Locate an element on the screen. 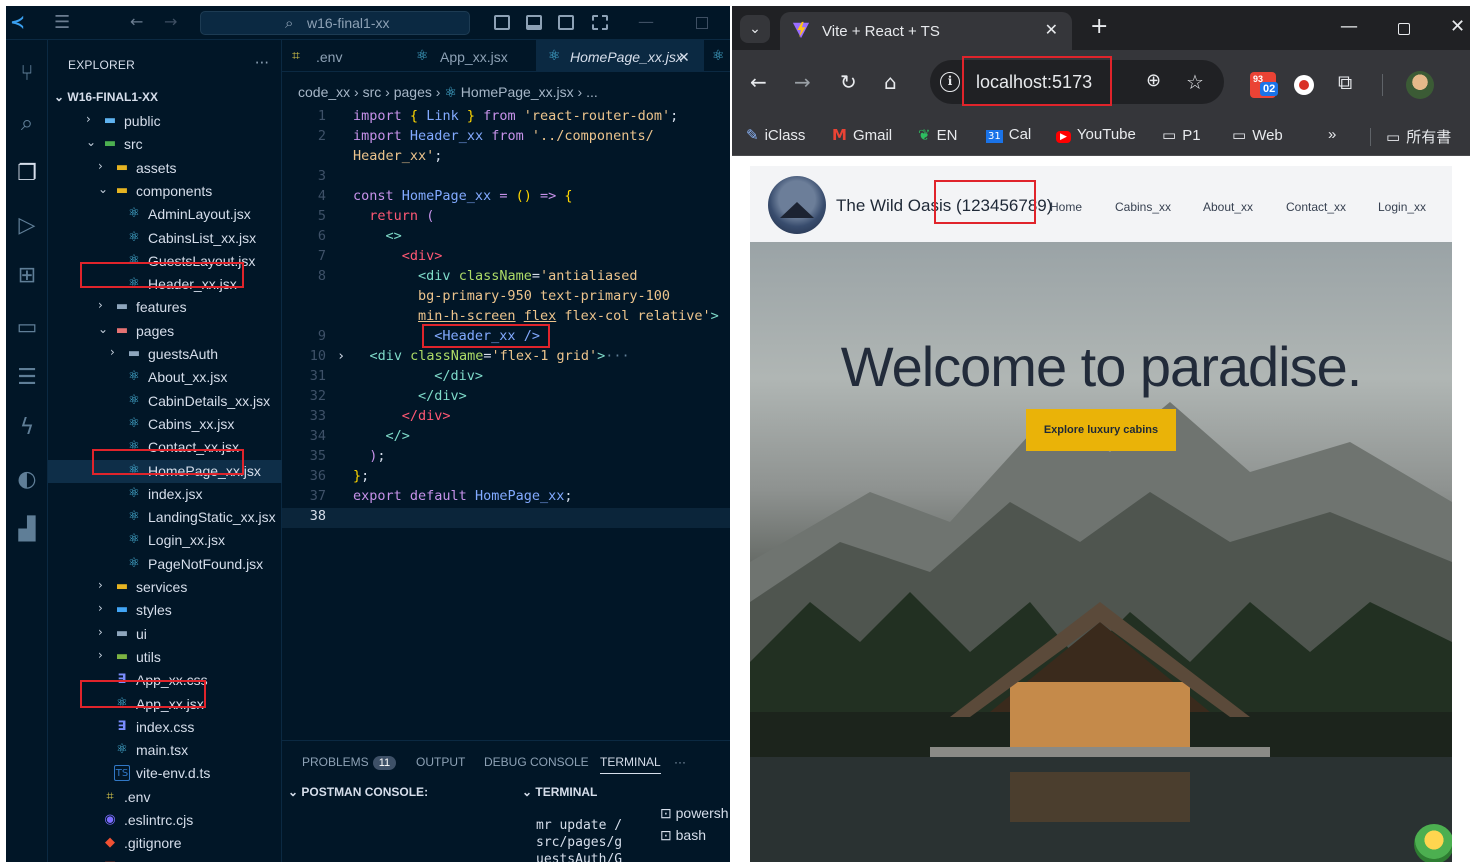  menu-icon: ☰ is located at coordinates (62, 22).